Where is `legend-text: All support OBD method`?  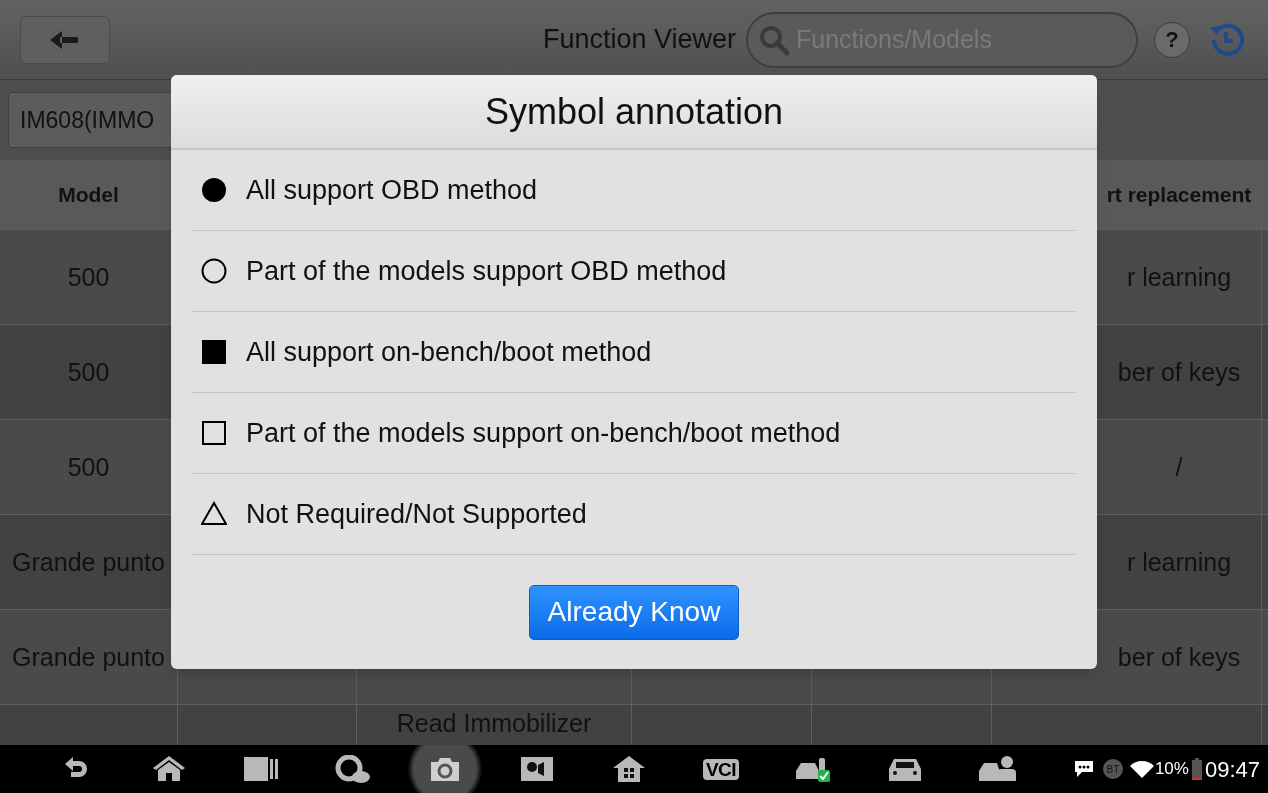
legend-text: All support OBD method is located at coordinates (392, 190).